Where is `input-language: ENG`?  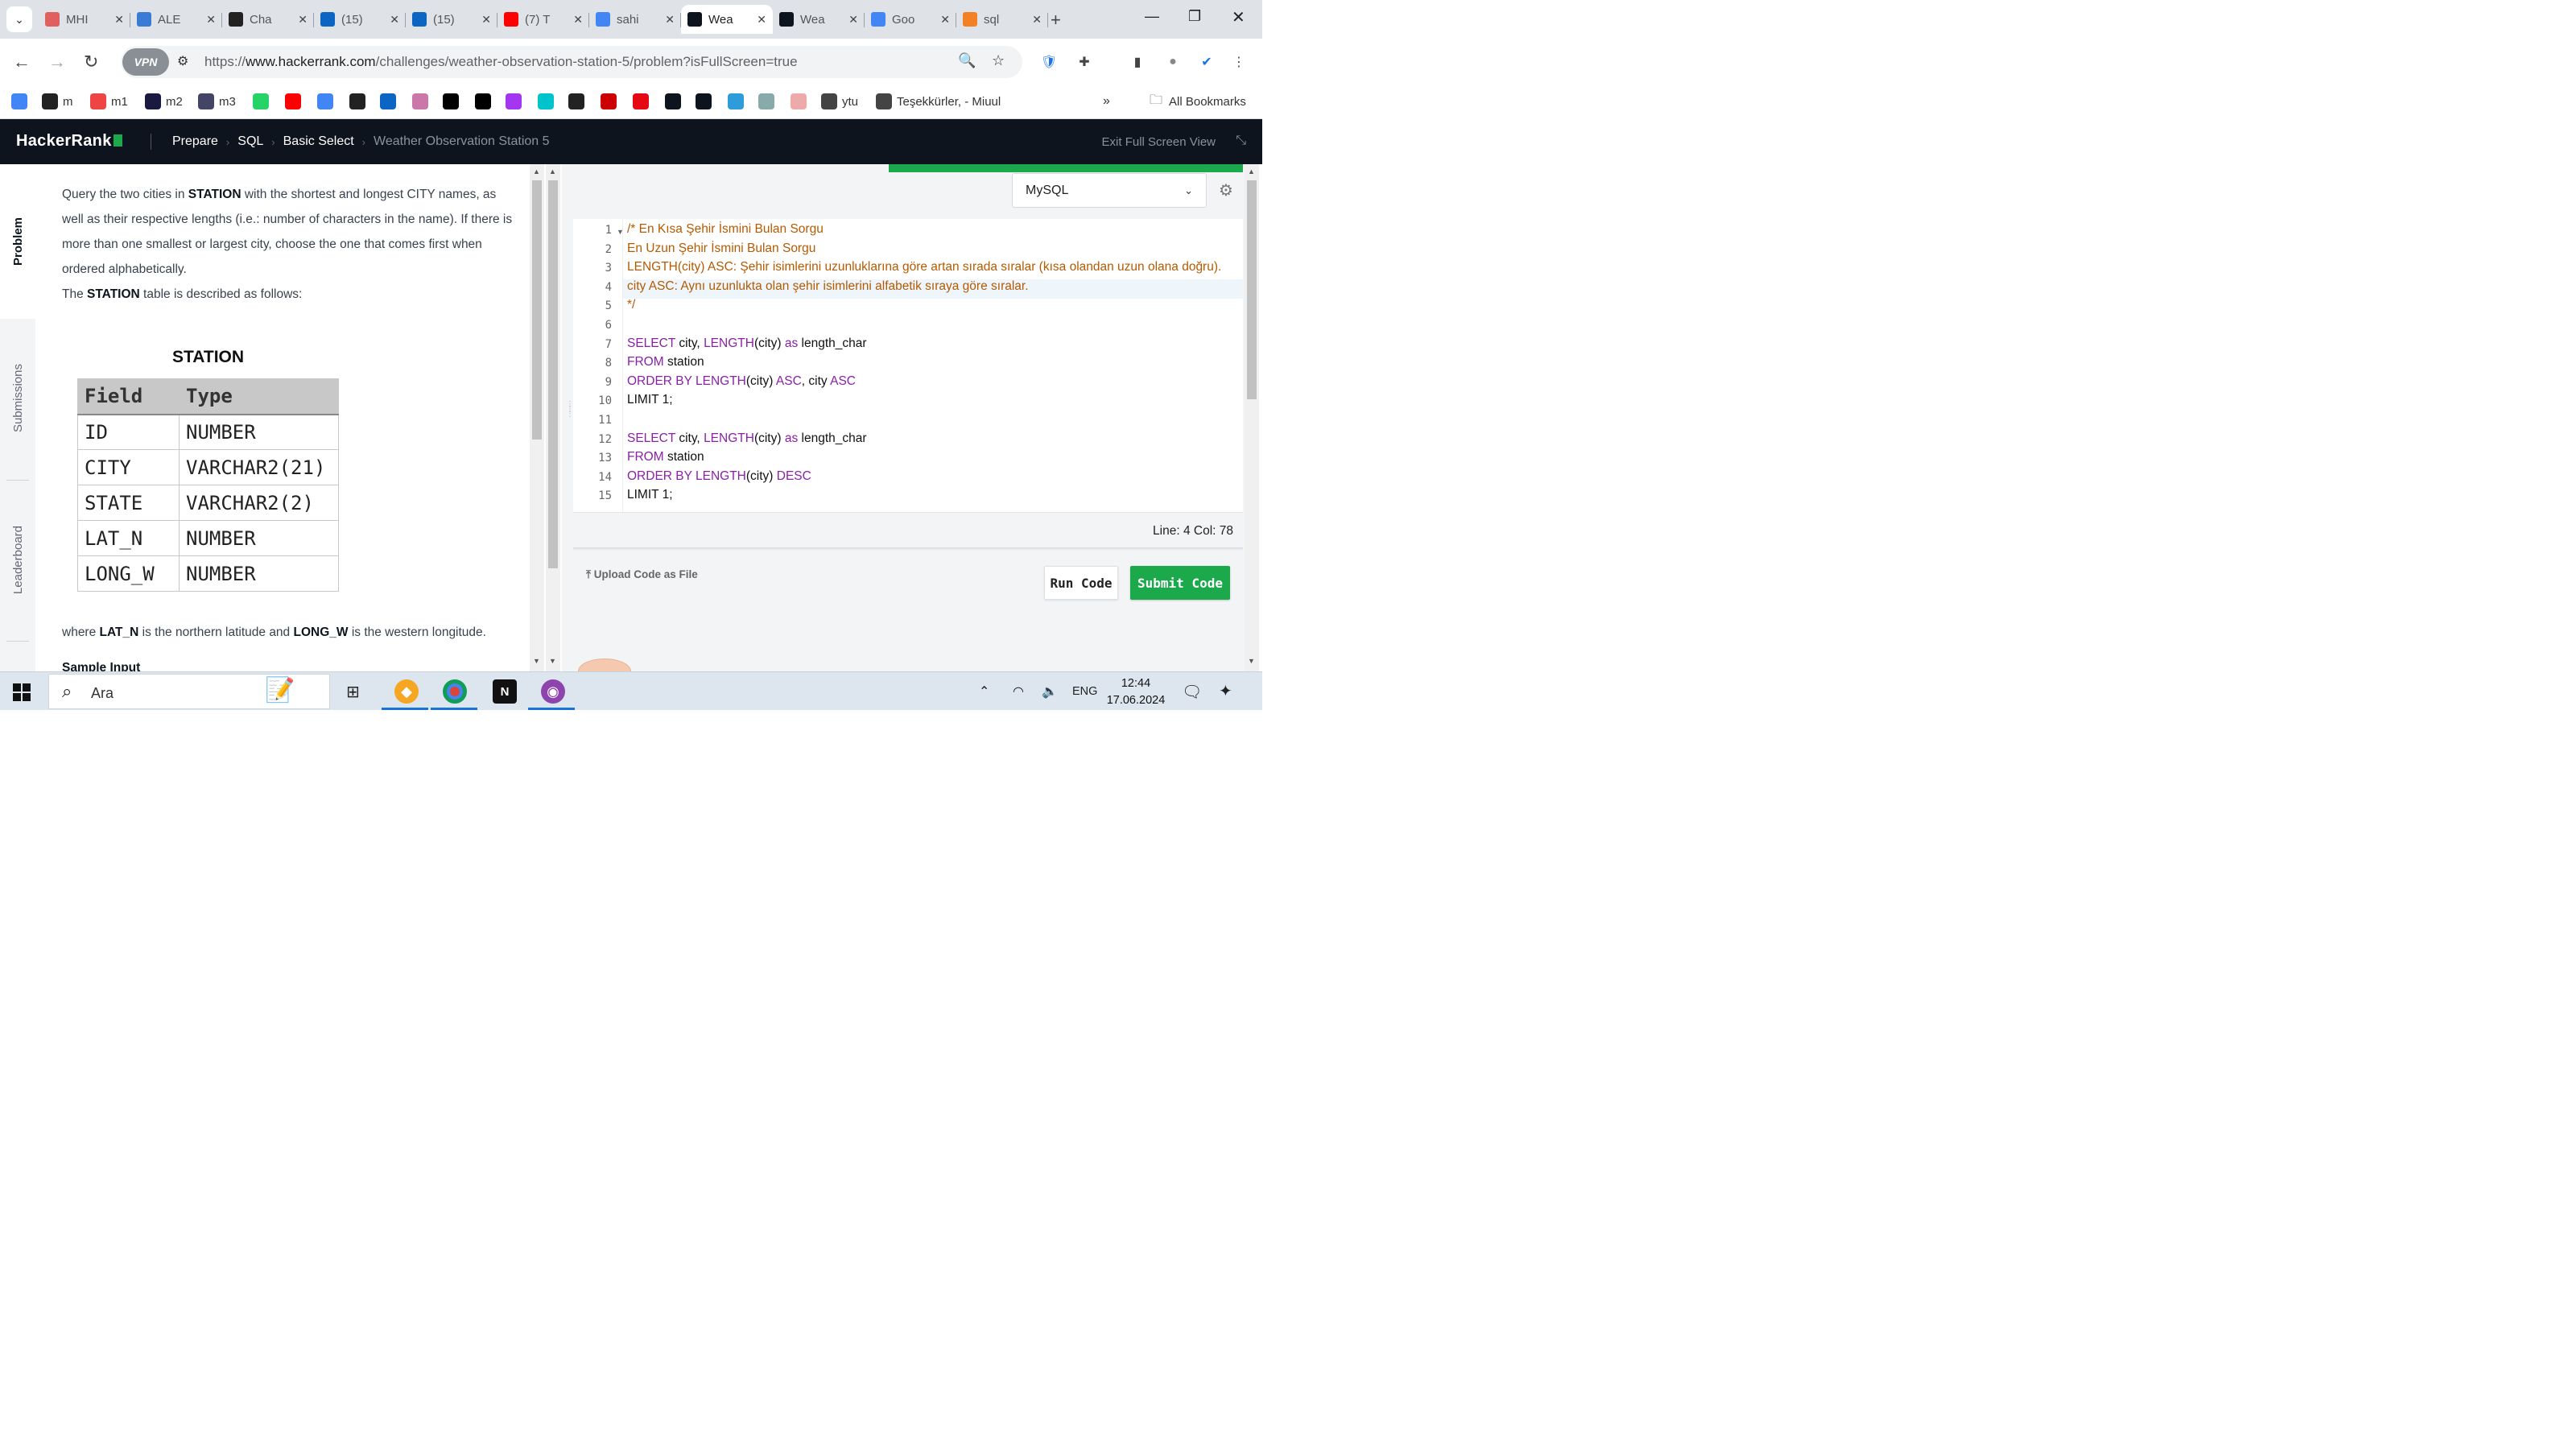 input-language: ENG is located at coordinates (1084, 691).